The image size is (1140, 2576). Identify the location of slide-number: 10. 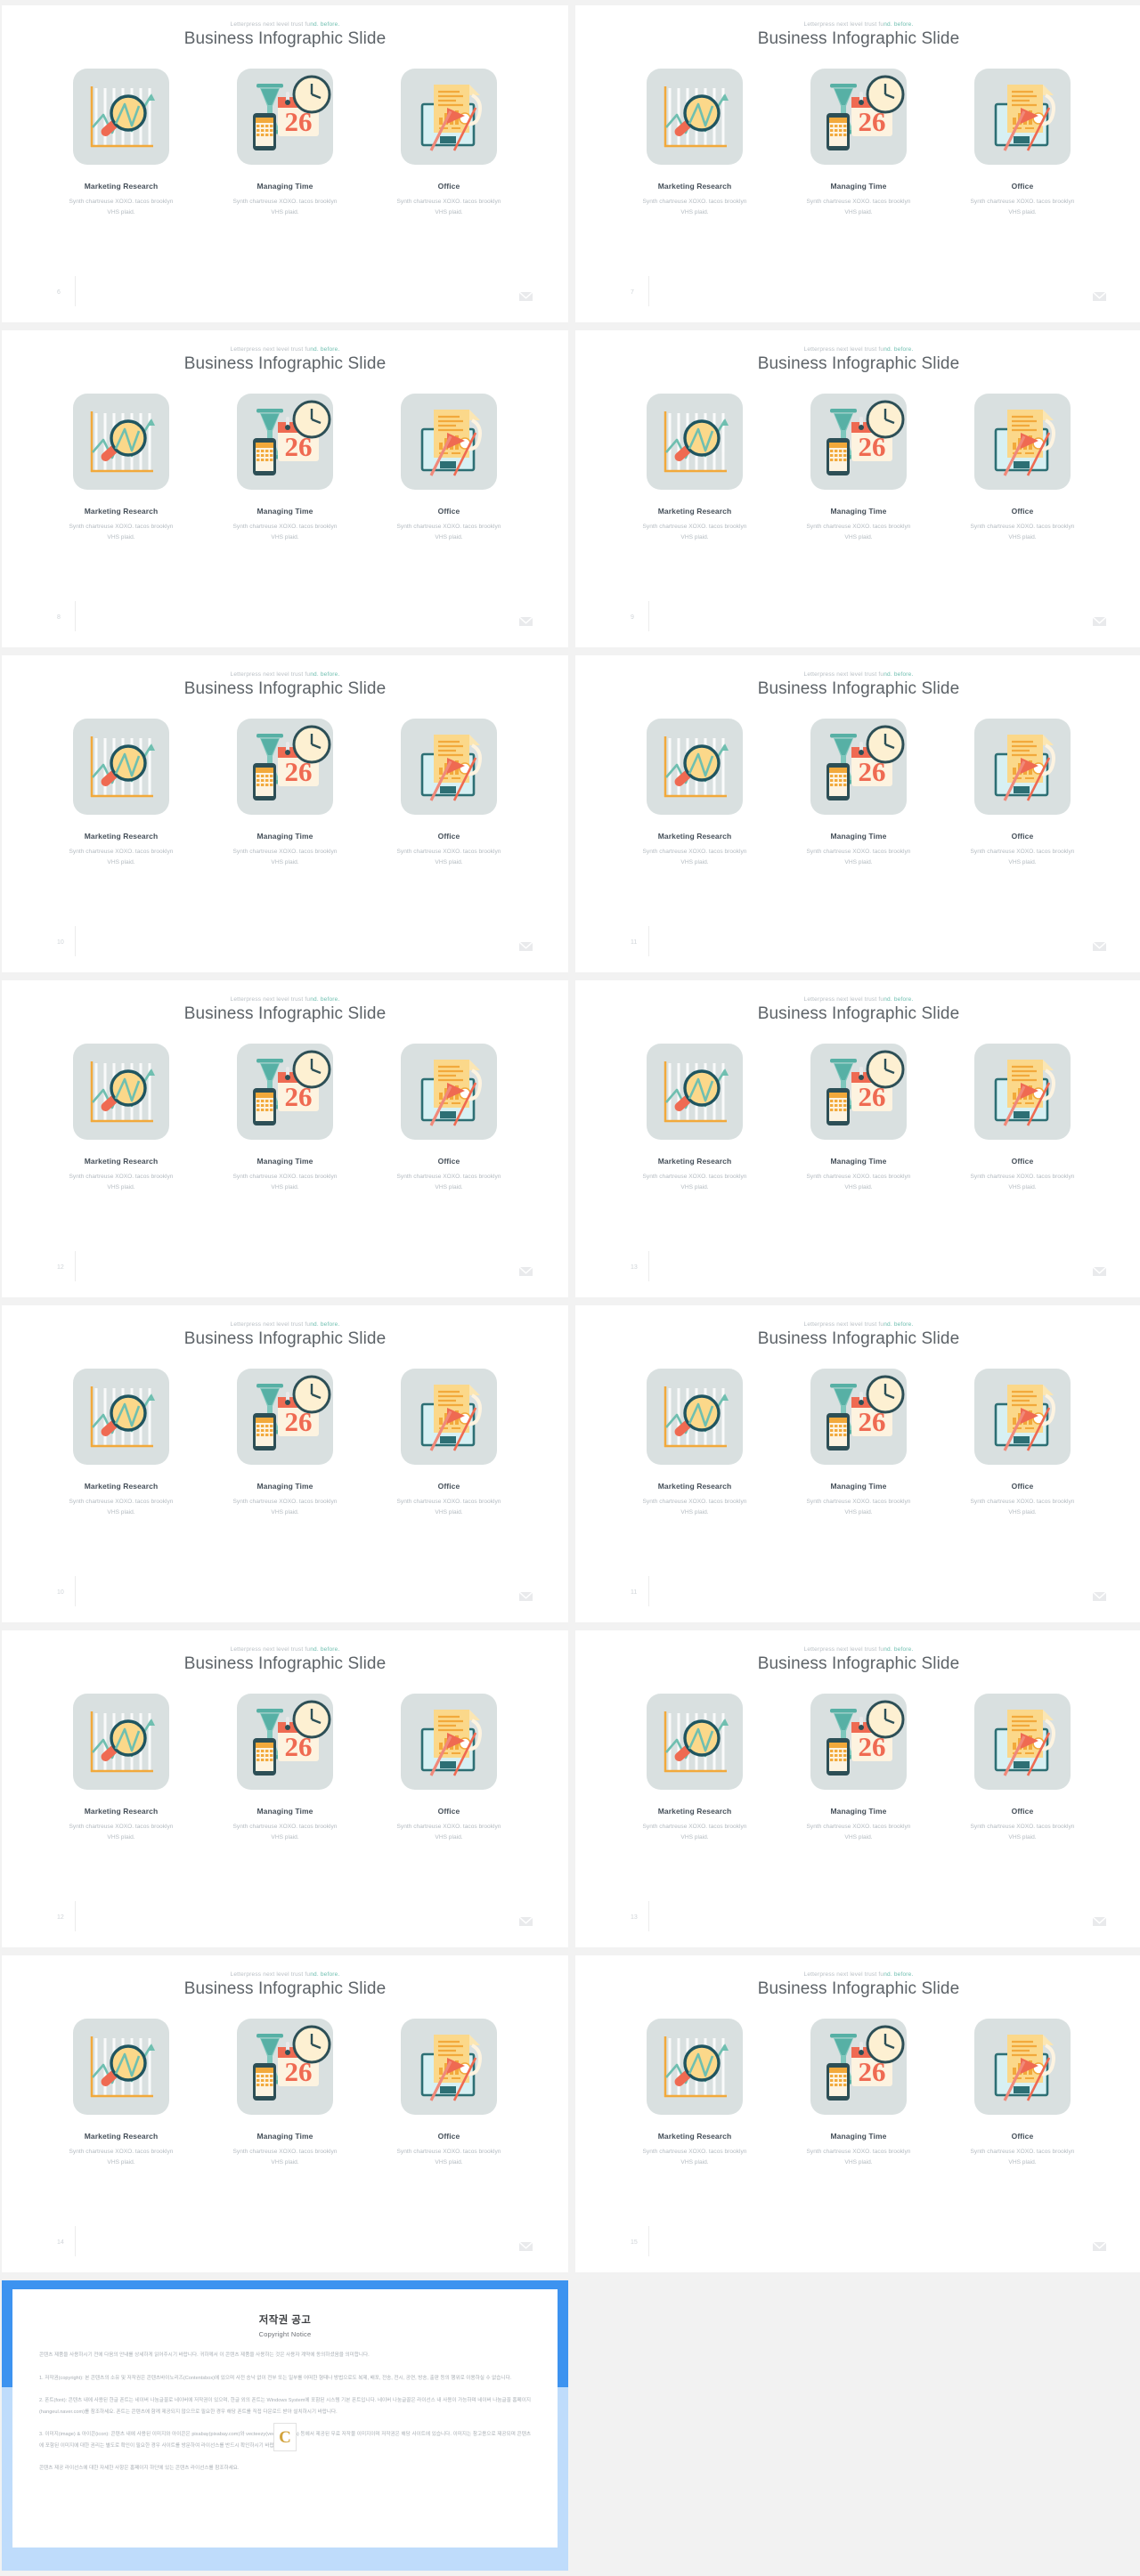
(60, 1592).